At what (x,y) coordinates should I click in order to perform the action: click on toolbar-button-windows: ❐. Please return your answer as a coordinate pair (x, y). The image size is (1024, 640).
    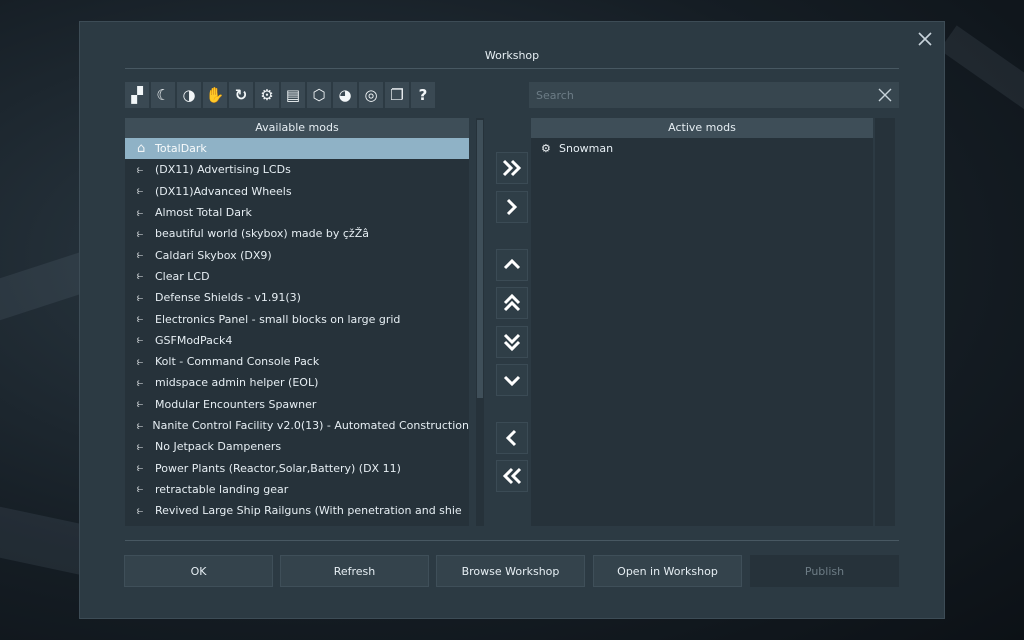
    Looking at the image, I should click on (397, 95).